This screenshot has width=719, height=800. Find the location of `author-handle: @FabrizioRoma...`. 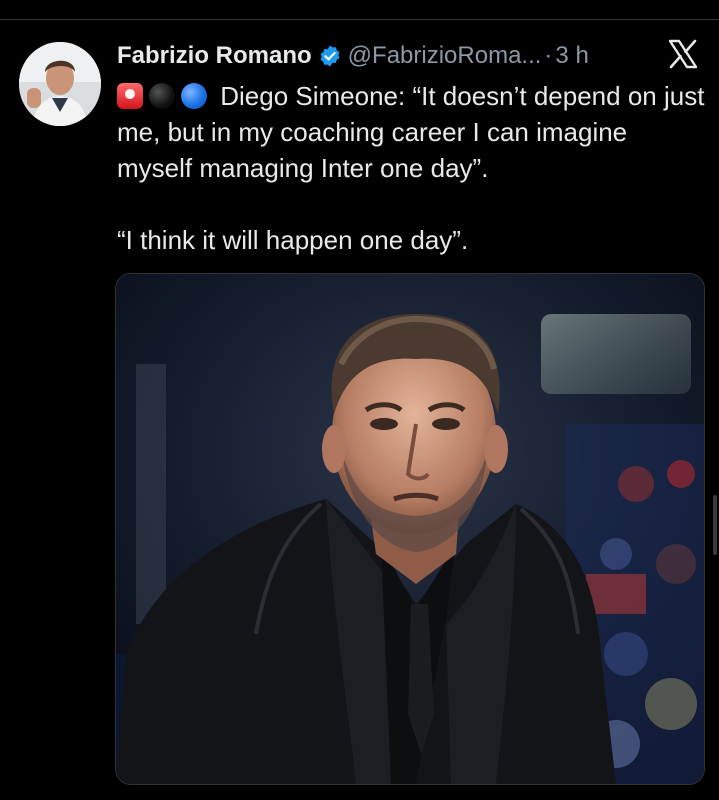

author-handle: @FabrizioRoma... is located at coordinates (445, 56).